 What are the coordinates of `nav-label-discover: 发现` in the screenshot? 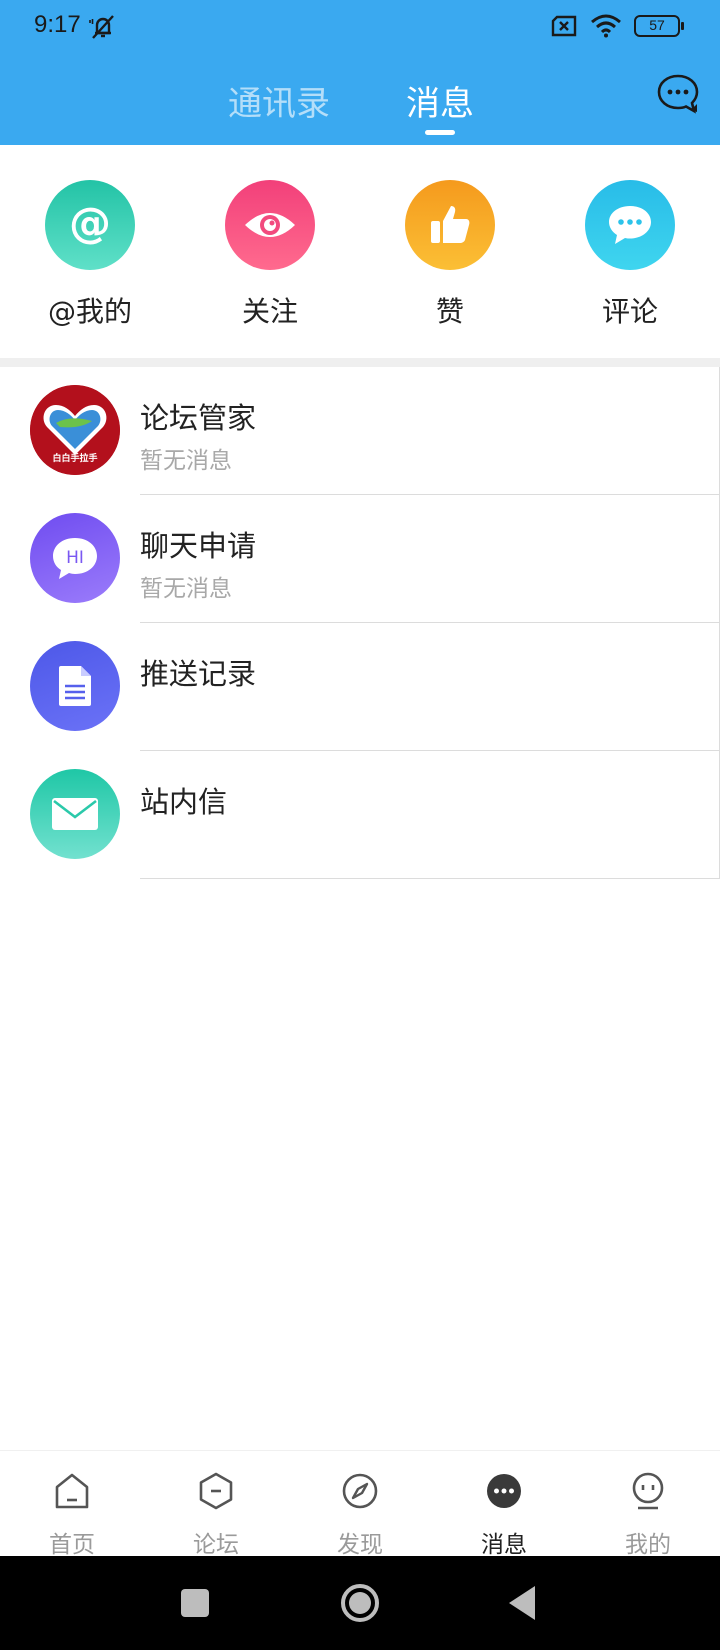 It's located at (360, 1545).